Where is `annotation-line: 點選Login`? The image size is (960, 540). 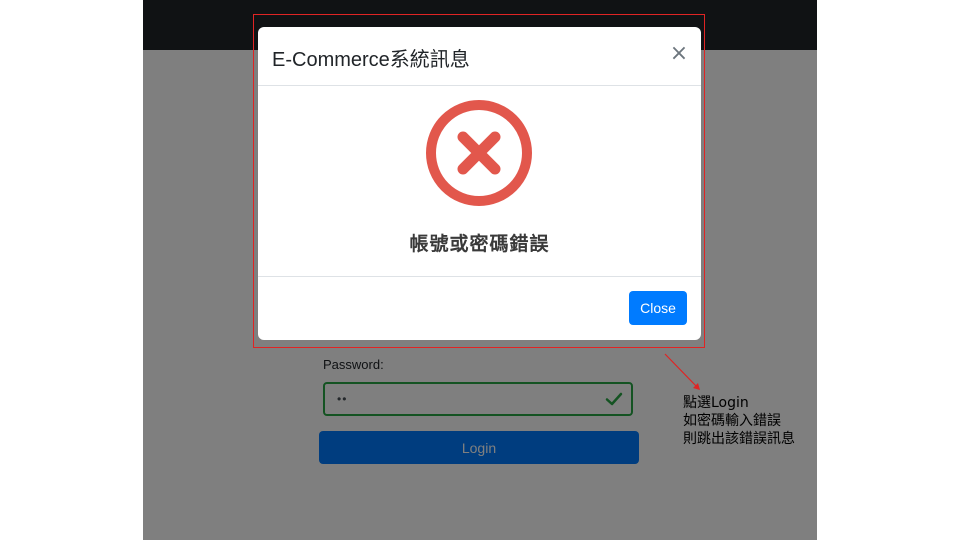
annotation-line: 點選Login is located at coordinates (716, 403).